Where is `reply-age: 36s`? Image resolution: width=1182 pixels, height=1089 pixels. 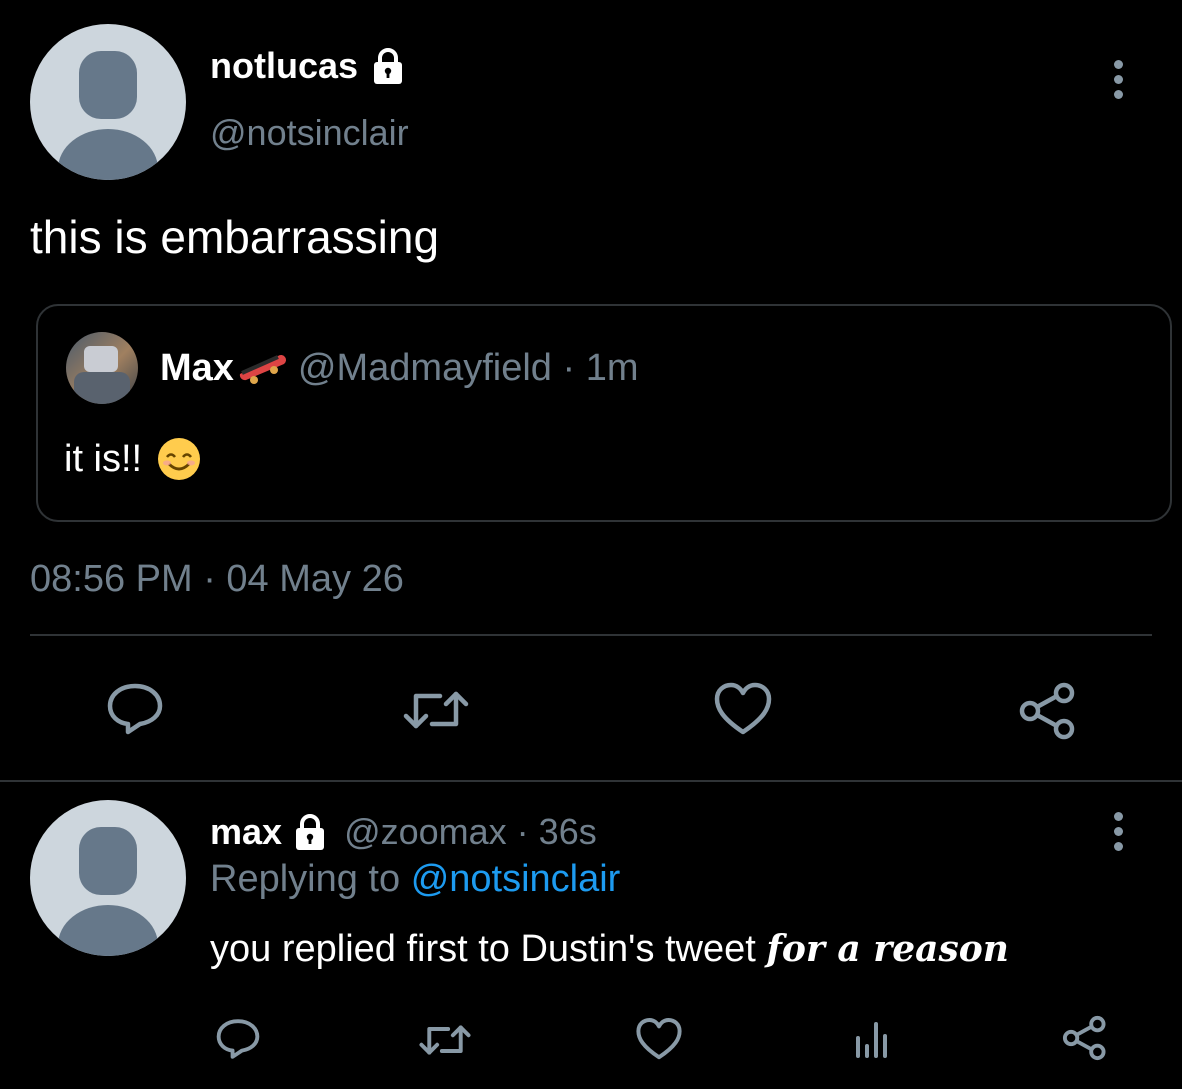 reply-age: 36s is located at coordinates (567, 831).